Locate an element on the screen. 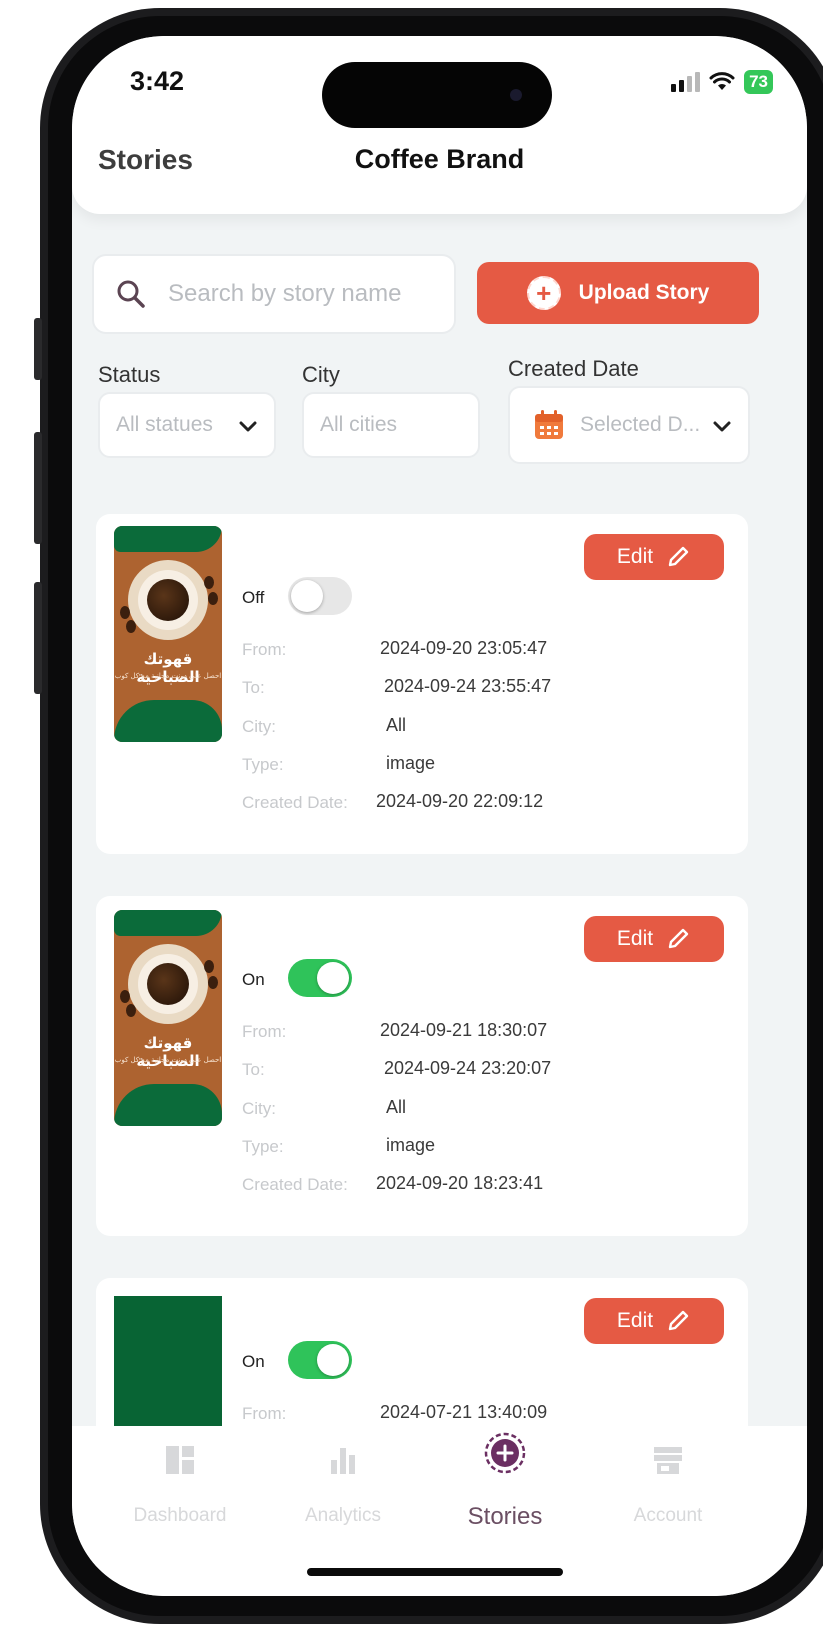 The image size is (823, 1629). status-time: 3:42 is located at coordinates (157, 81).